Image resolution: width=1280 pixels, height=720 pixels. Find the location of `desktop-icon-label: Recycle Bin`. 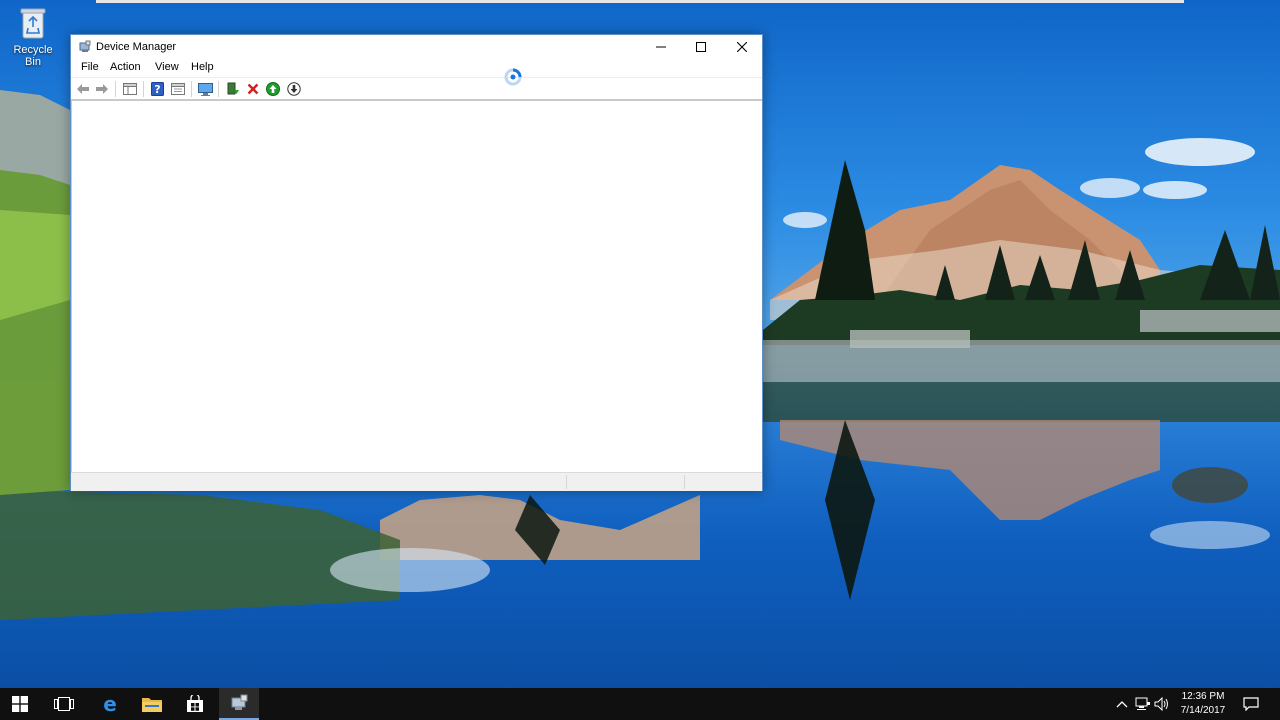

desktop-icon-label: Recycle Bin is located at coordinates (33, 56).